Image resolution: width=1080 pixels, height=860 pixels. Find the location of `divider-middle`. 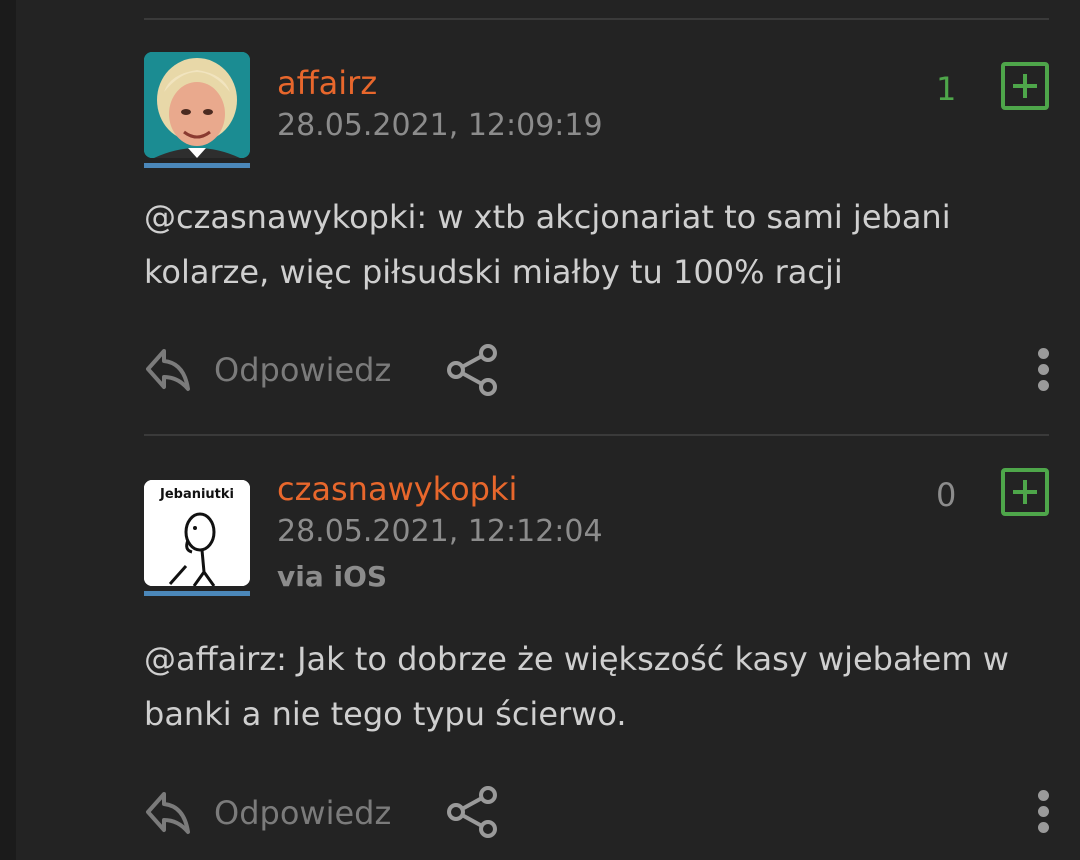

divider-middle is located at coordinates (596, 435).